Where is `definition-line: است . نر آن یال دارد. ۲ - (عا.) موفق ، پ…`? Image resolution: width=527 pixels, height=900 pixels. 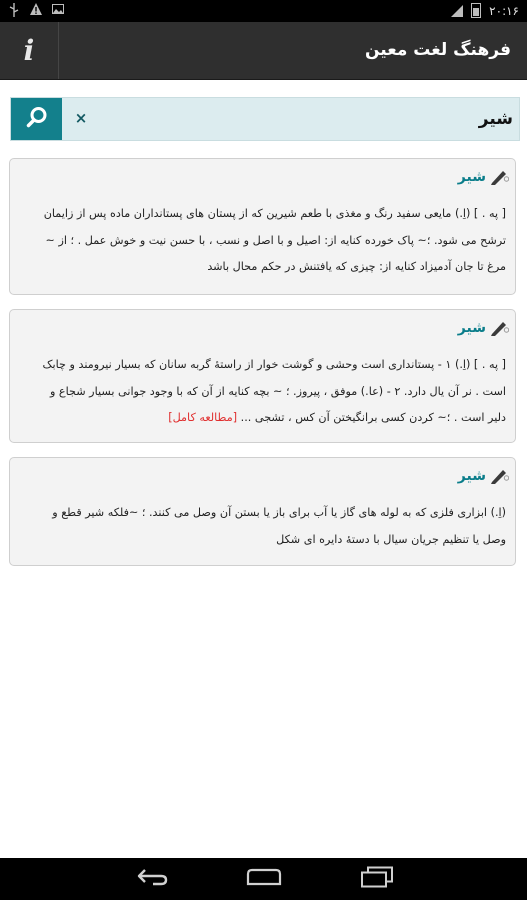
definition-line: است . نر آن یال دارد. ۲ - (عا.) موفق ، پ… is located at coordinates (277, 391).